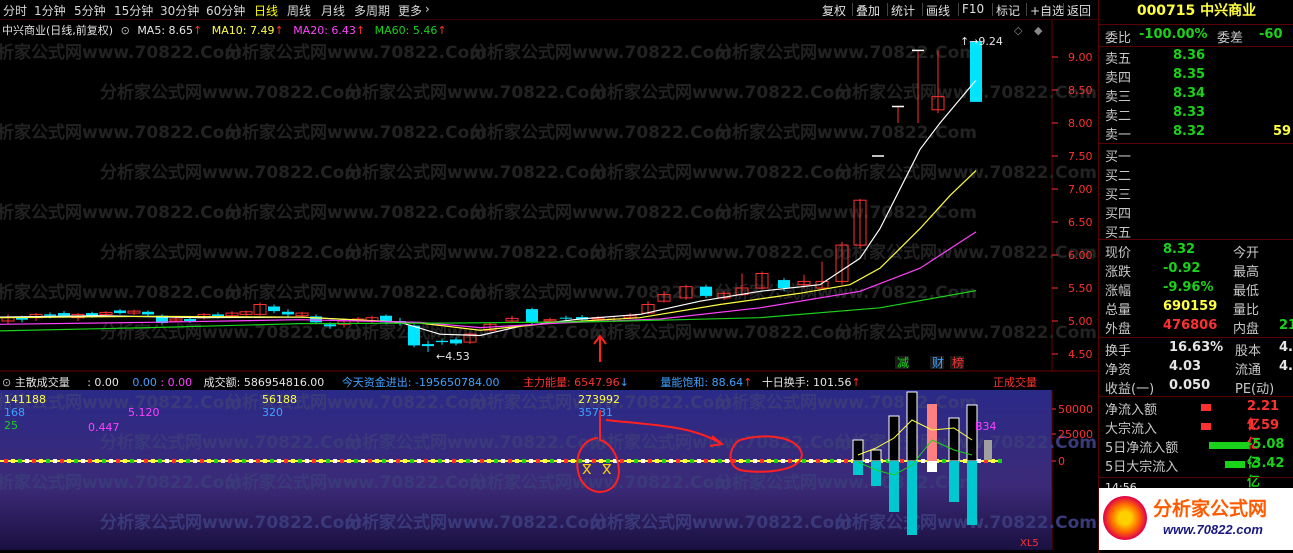  I want to click on ask-label: 卖二, so click(1118, 116).